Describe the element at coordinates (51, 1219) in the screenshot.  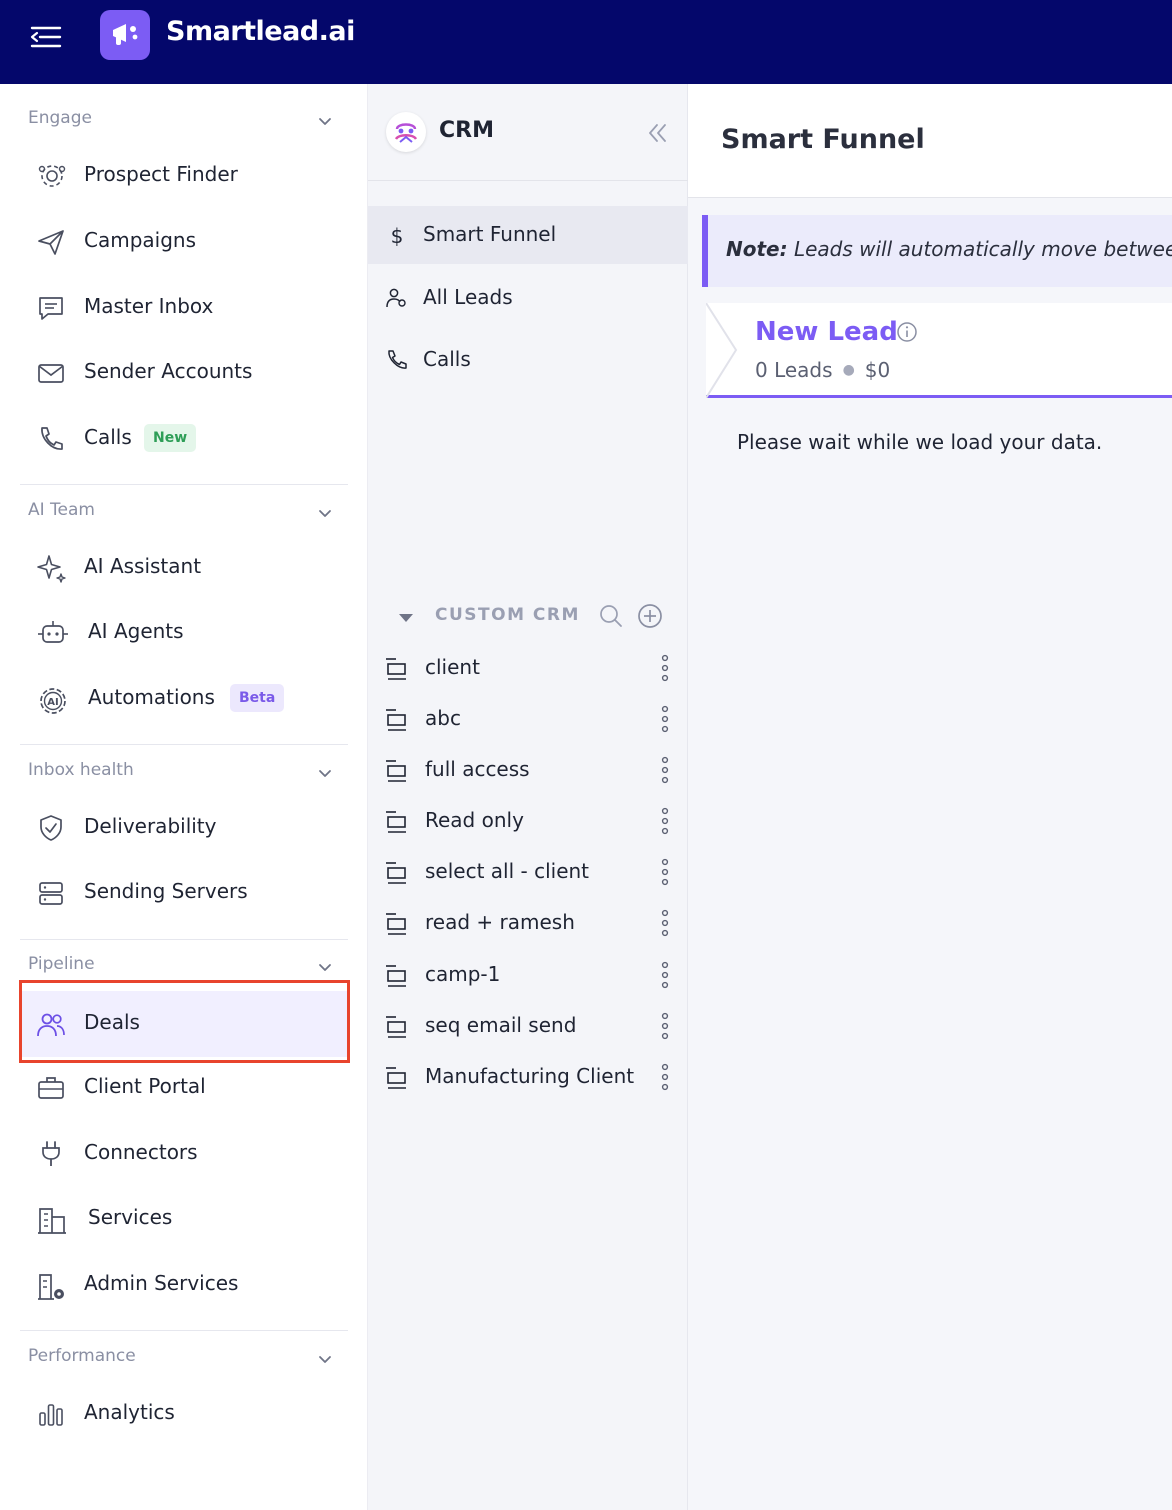
I see `building-icon` at that location.